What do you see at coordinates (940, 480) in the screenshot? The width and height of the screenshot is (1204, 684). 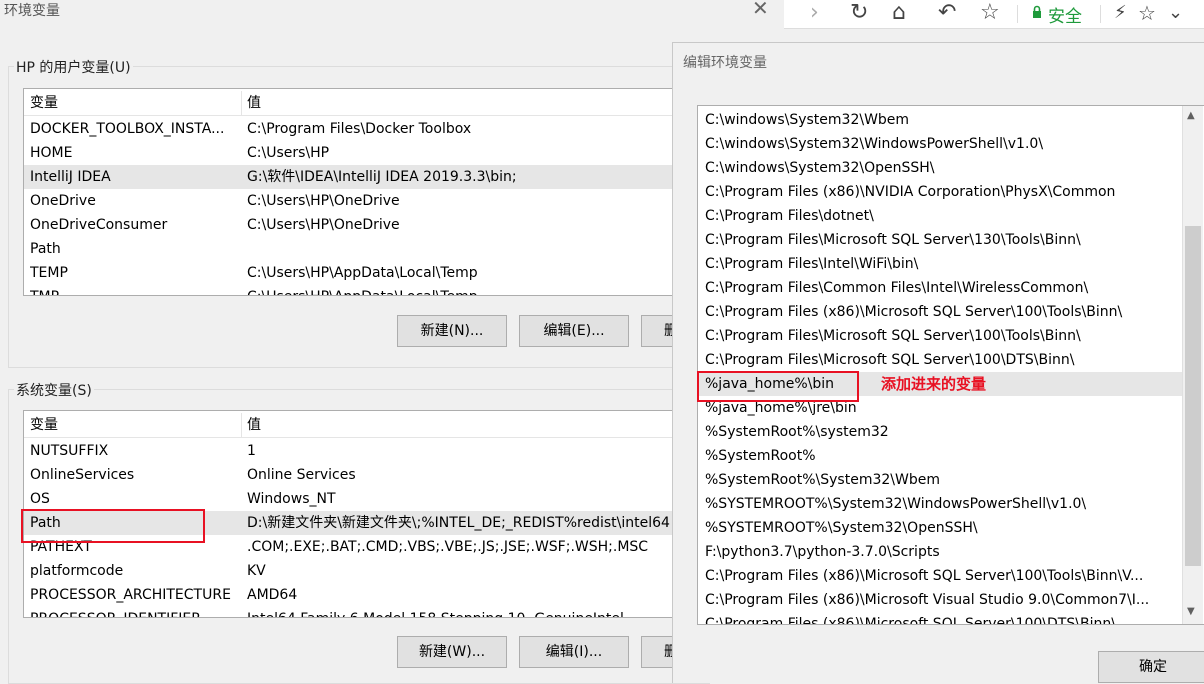 I see `list-item: %SystemRoot%\System32\Wbem` at bounding box center [940, 480].